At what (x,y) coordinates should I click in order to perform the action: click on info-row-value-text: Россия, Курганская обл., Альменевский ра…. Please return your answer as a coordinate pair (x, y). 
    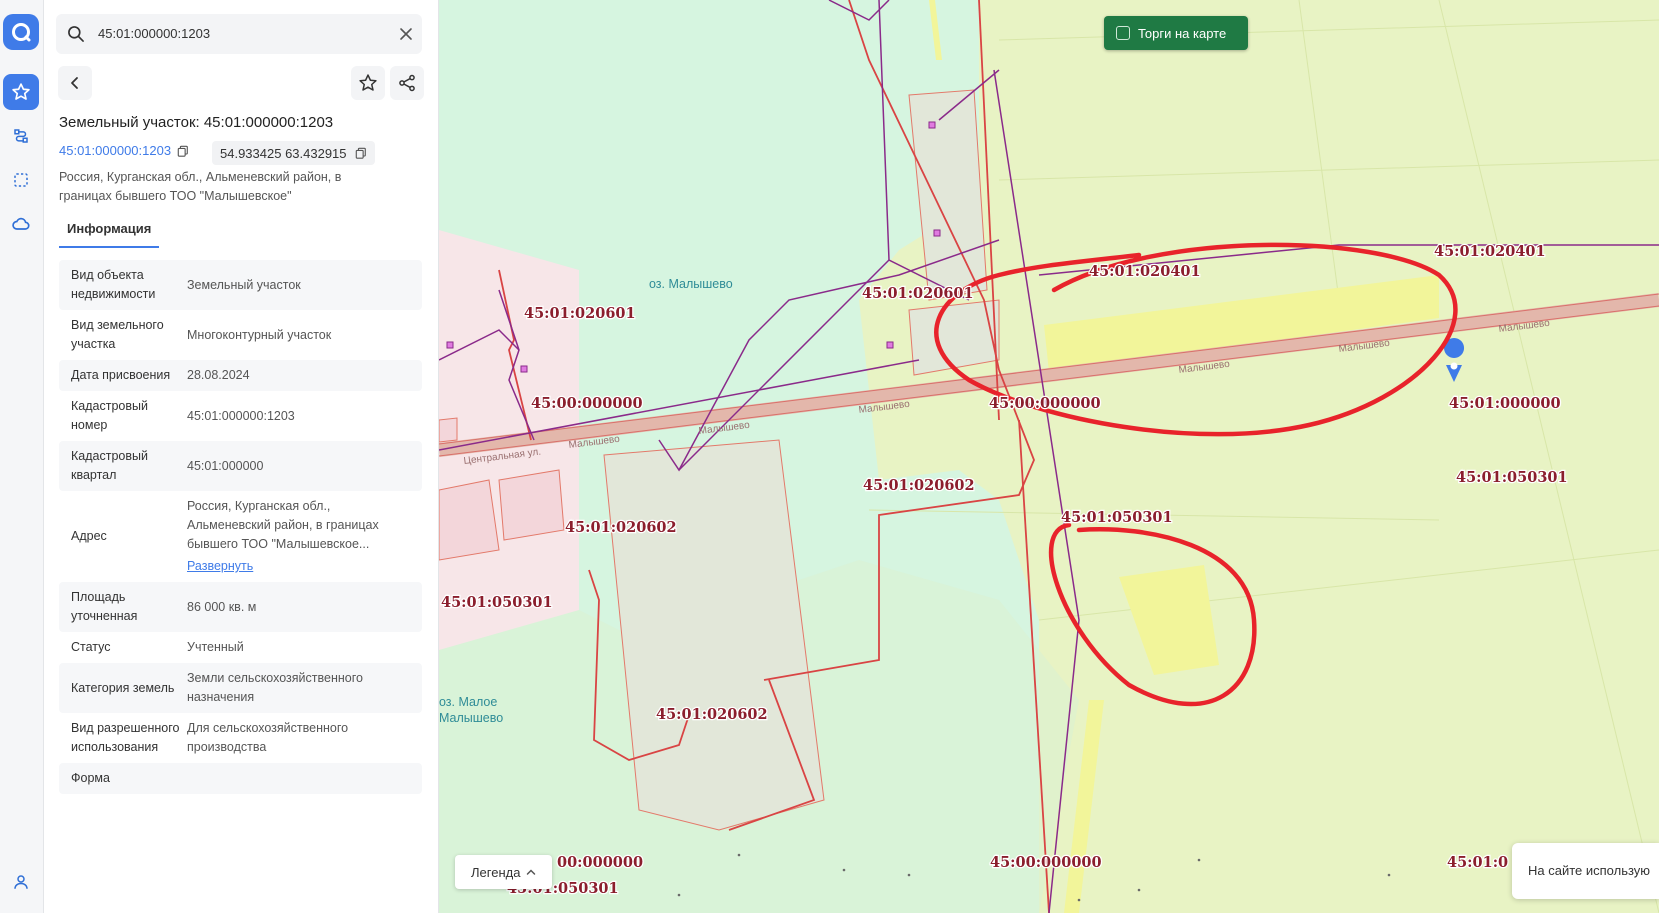
    Looking at the image, I should click on (283, 525).